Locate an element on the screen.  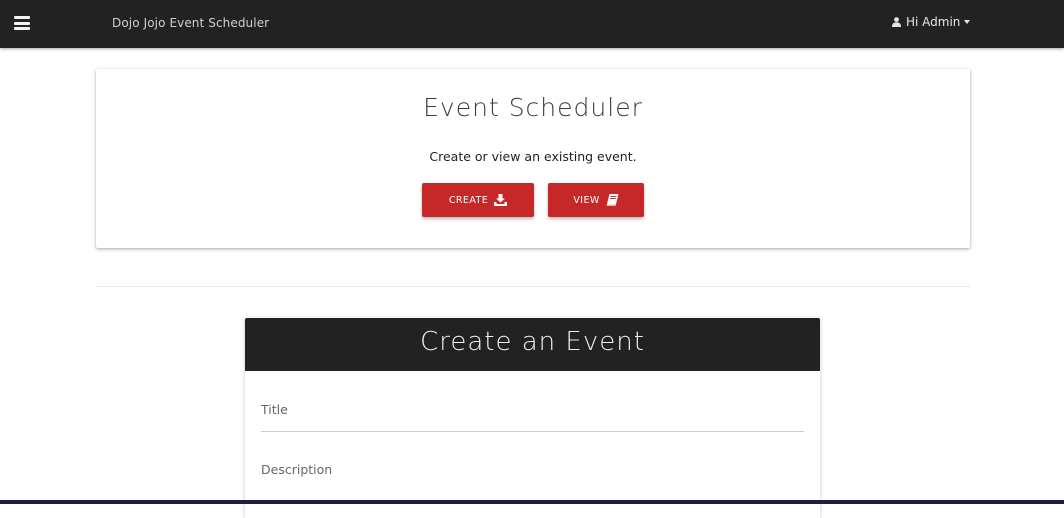
view-button: VIEW is located at coordinates (596, 200).